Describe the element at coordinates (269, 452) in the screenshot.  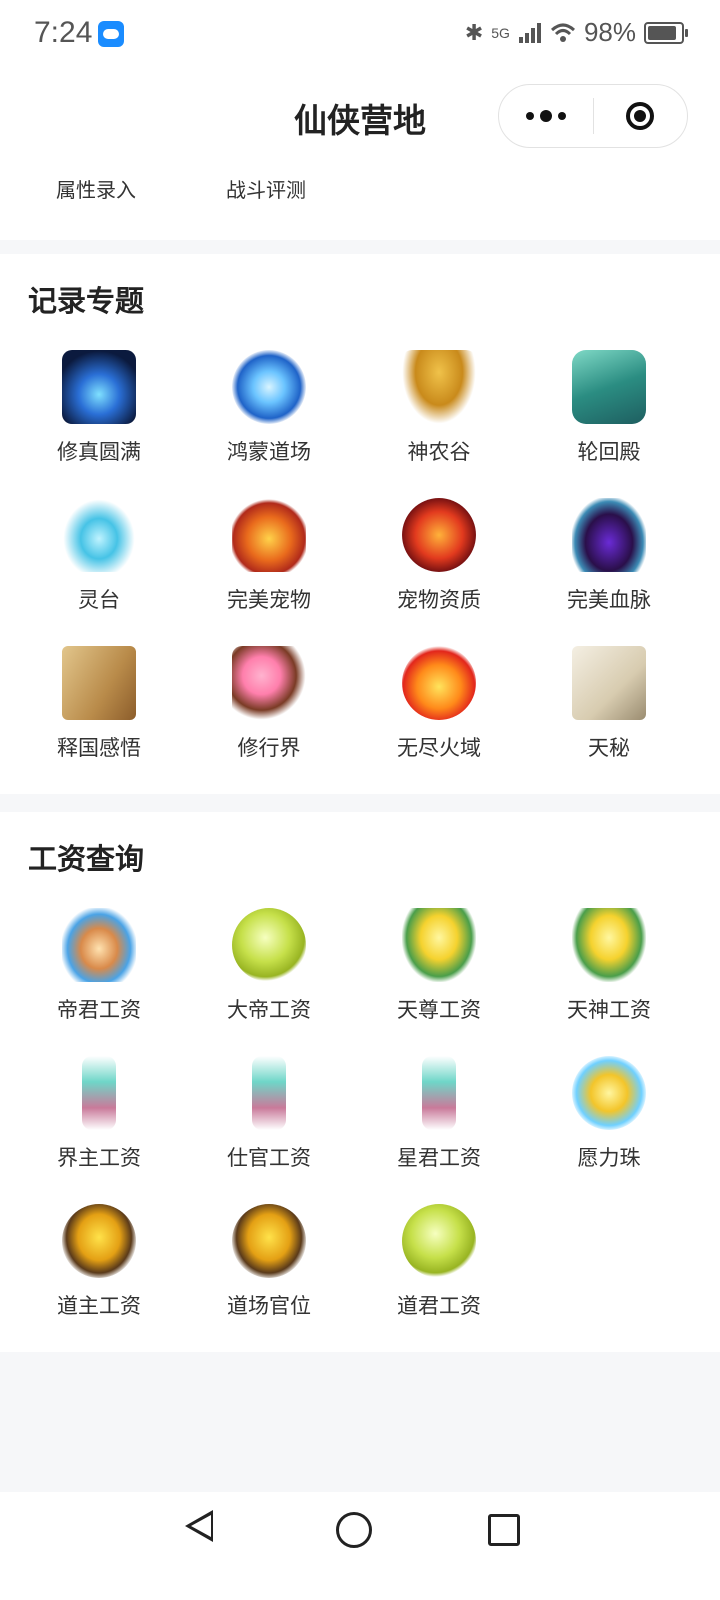
I see `records-item-label: 鸿蒙道场` at that location.